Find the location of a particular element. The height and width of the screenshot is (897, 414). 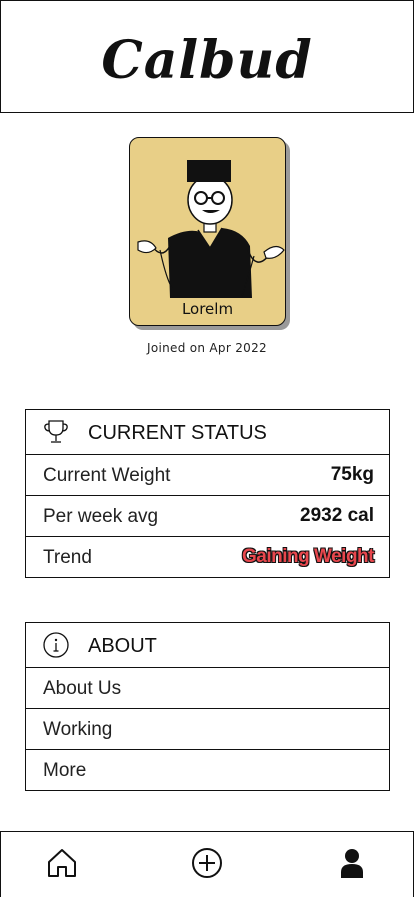

about-item-label: About Us is located at coordinates (82, 688).